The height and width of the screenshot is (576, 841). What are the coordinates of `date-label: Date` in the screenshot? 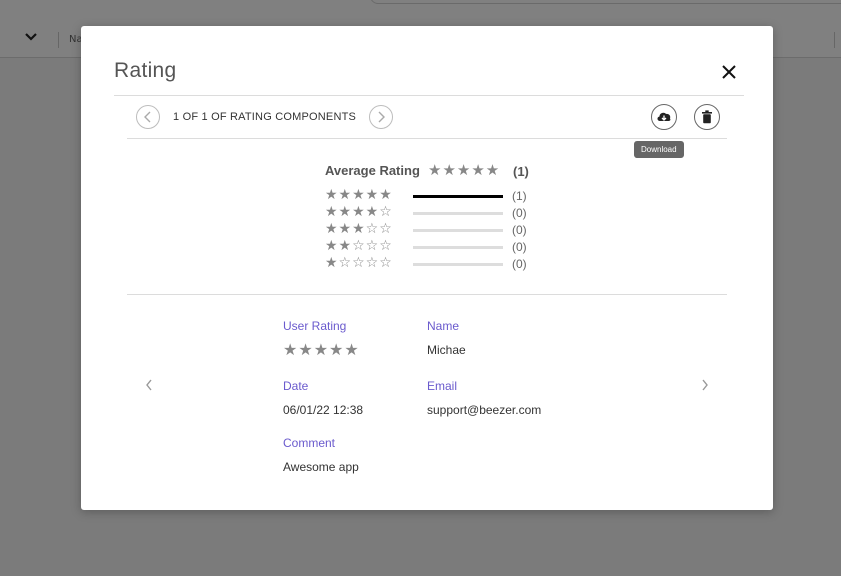 It's located at (296, 386).